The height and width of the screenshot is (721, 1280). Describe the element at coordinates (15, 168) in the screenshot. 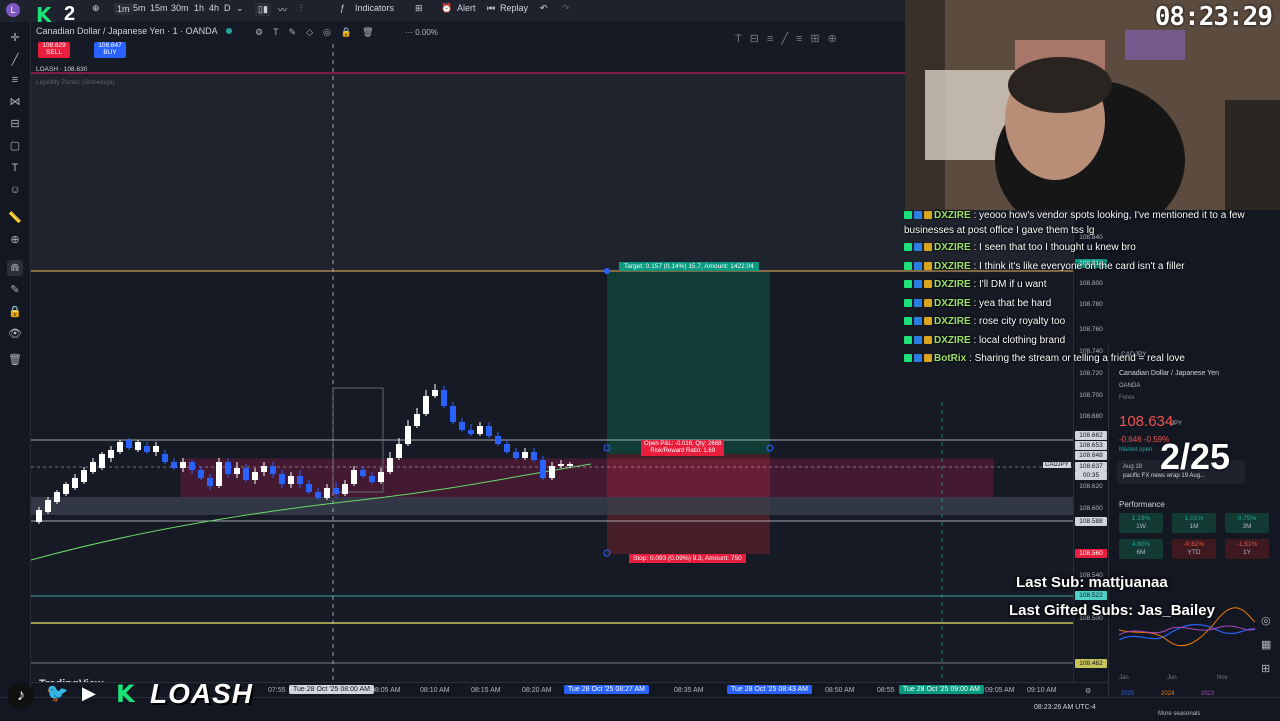

I see `text-icon: T` at that location.